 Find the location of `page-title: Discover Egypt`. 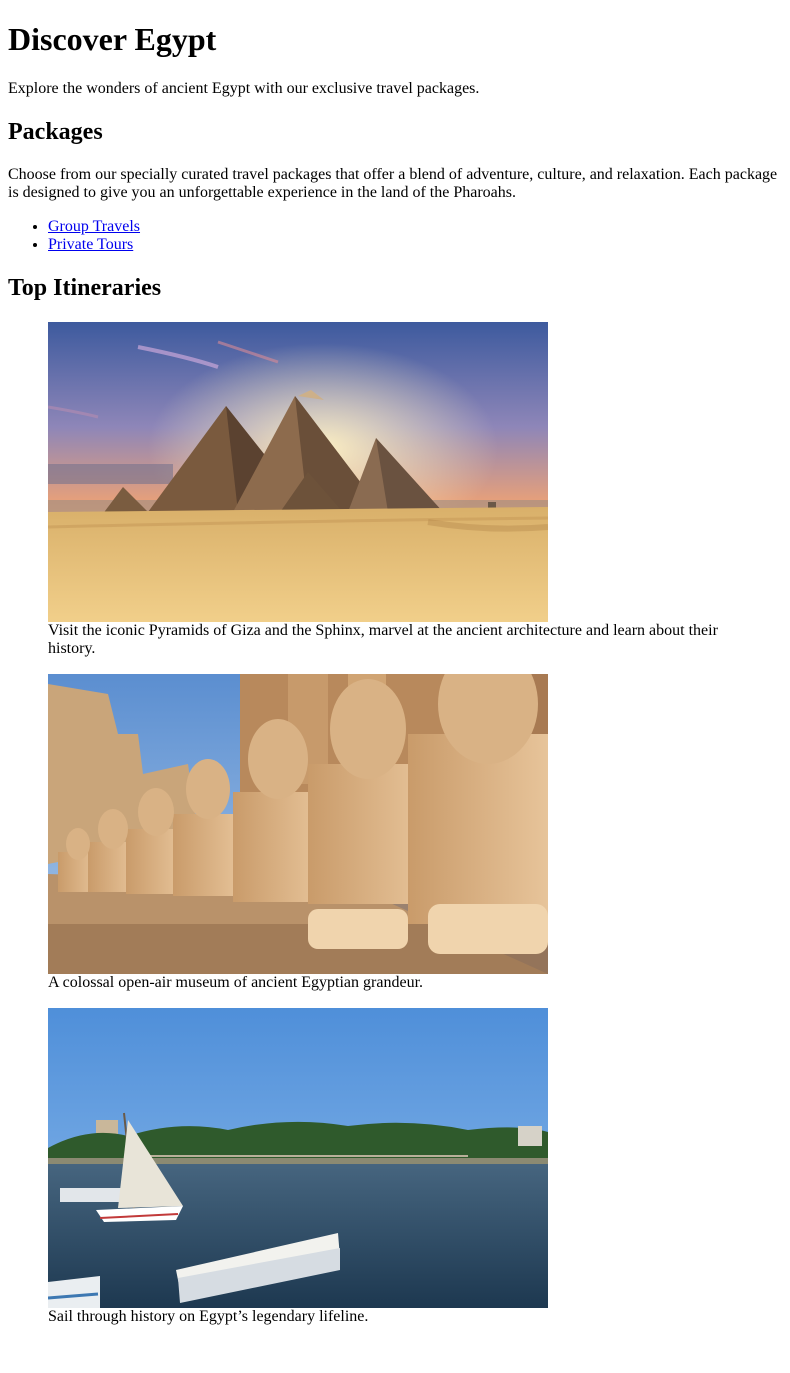

page-title: Discover Egypt is located at coordinates (112, 39).